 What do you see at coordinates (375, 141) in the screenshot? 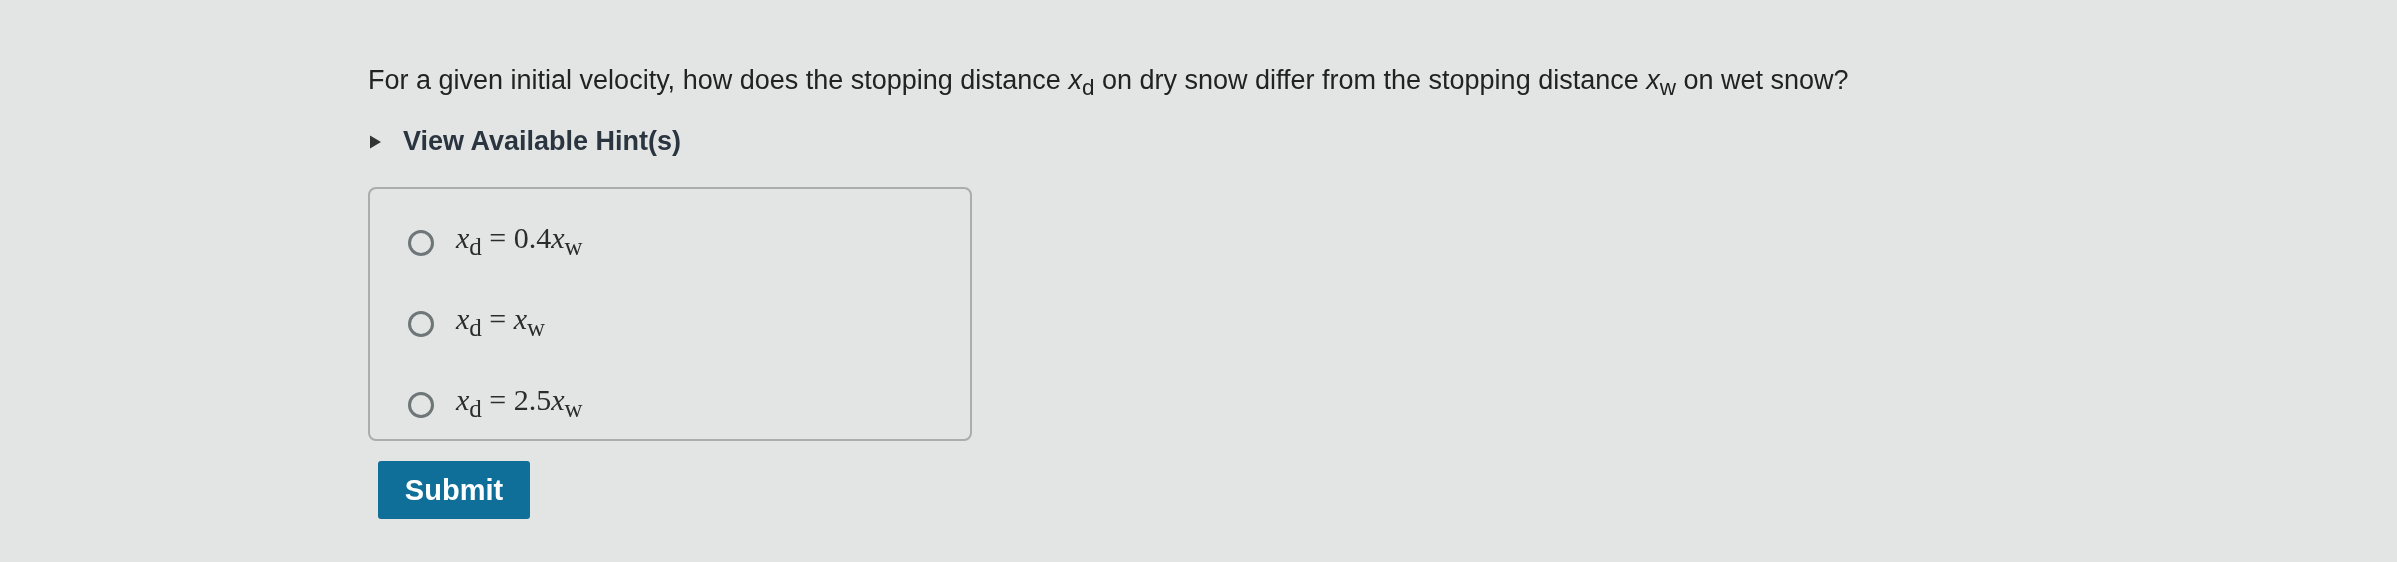
I see `caret-icon` at bounding box center [375, 141].